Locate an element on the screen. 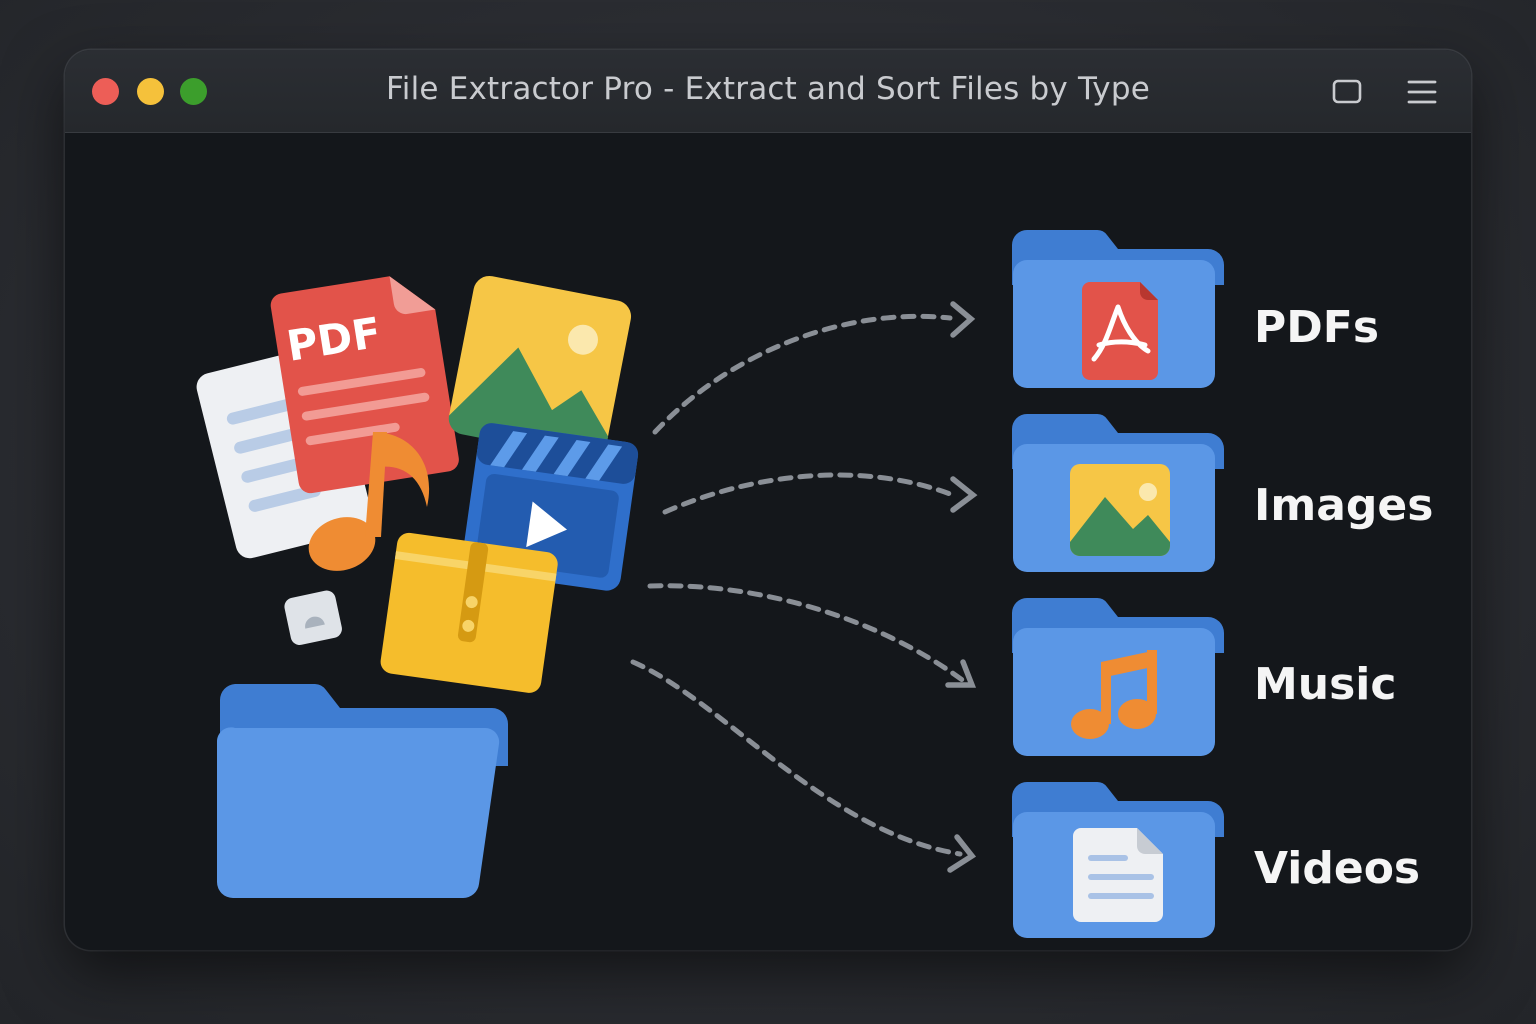 The height and width of the screenshot is (1024, 1536). pdf-file-icon: PDF is located at coordinates (364, 385).